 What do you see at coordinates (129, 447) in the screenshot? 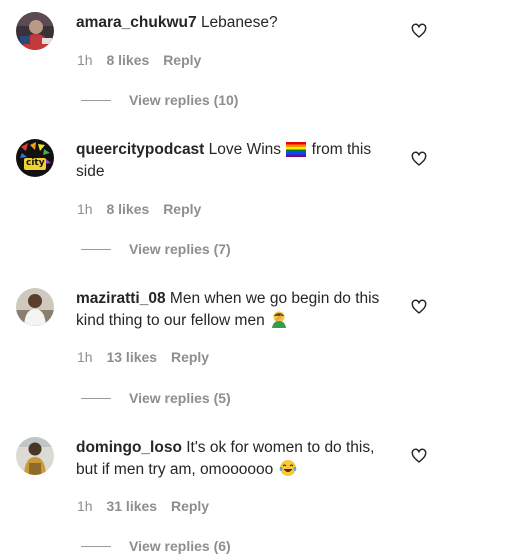
I see `comment-username: domingo_loso` at bounding box center [129, 447].